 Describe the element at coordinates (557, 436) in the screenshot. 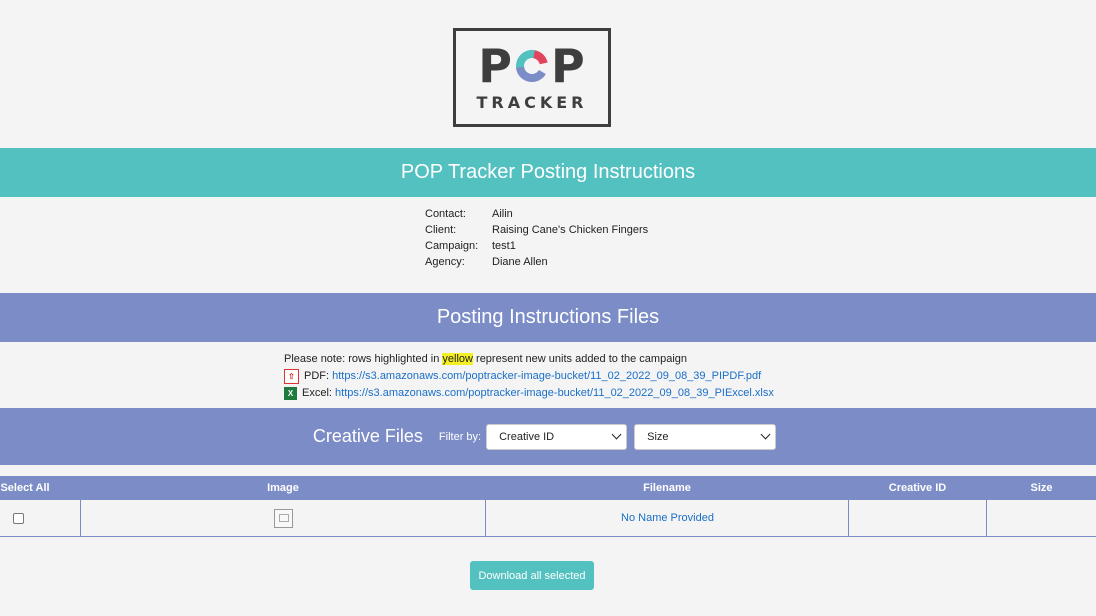

I see `filter-creative-id-select: Creative ID` at that location.